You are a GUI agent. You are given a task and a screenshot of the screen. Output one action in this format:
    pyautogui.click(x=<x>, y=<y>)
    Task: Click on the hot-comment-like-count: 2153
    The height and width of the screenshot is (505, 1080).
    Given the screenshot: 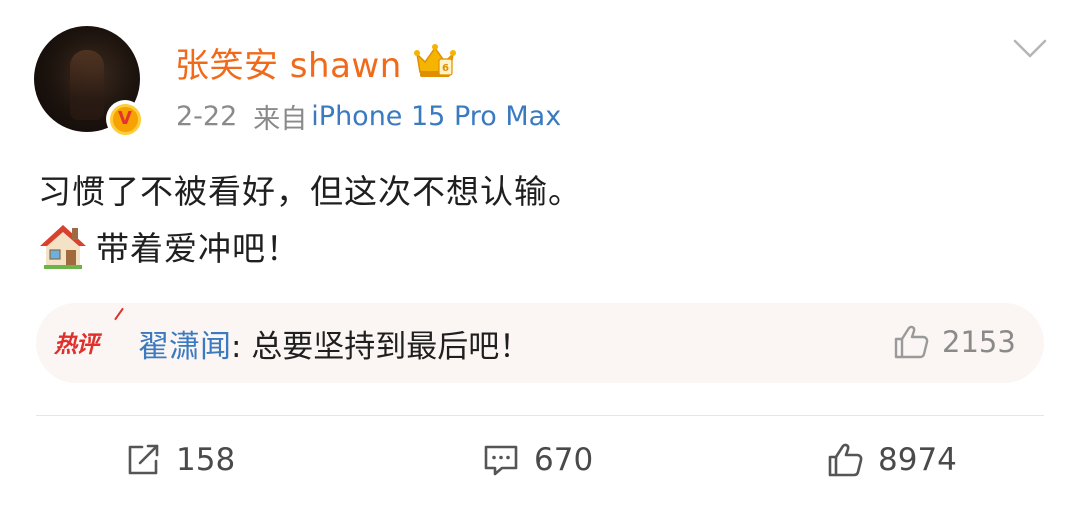 What is the action you would take?
    pyautogui.click(x=979, y=342)
    